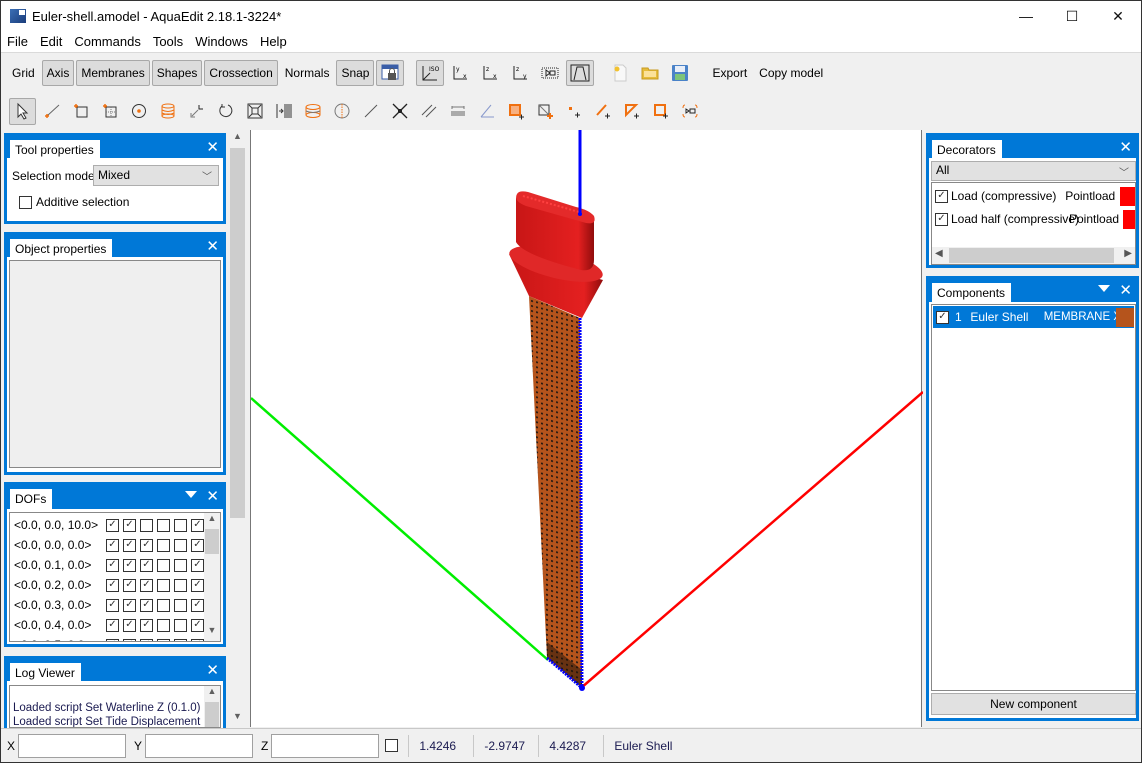  I want to click on dofs-close-icon: ✕, so click(212, 496).